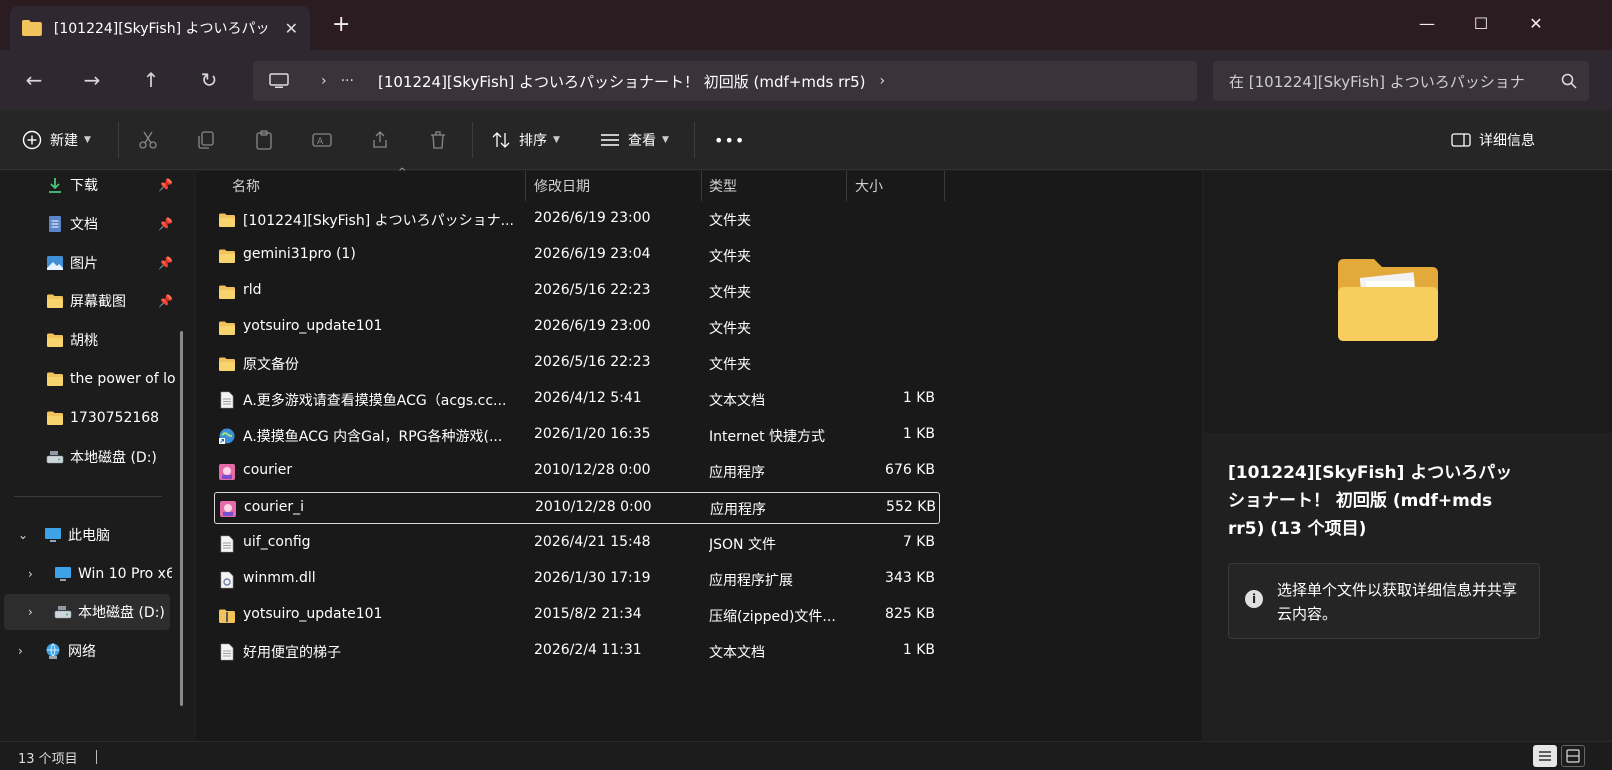  Describe the element at coordinates (910, 614) in the screenshot. I see `file-size: 825 KB` at that location.